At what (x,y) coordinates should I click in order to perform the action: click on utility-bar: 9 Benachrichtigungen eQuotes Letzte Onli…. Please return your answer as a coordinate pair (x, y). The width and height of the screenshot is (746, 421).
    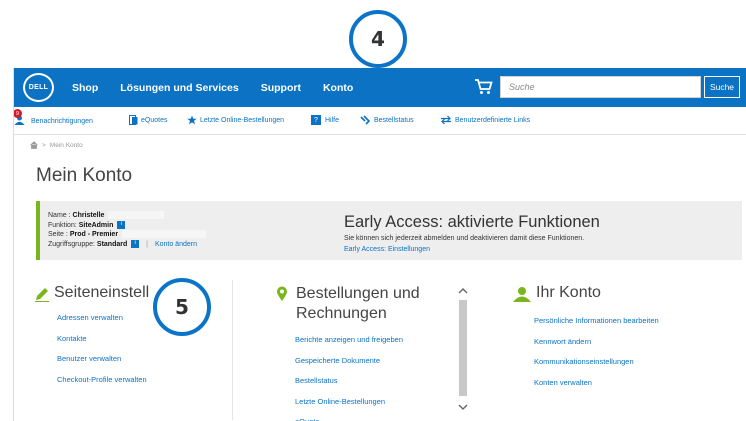
    Looking at the image, I should click on (380, 121).